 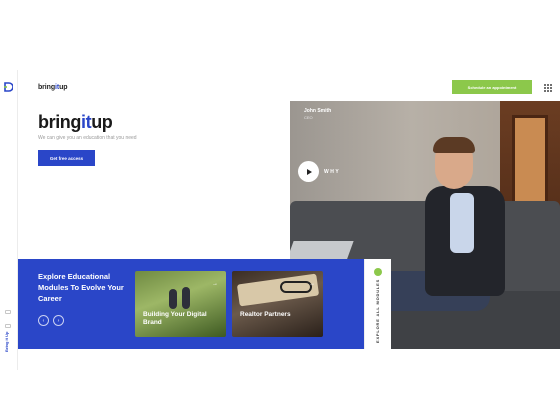 I want to click on logo-icon, so click(x=8, y=87).